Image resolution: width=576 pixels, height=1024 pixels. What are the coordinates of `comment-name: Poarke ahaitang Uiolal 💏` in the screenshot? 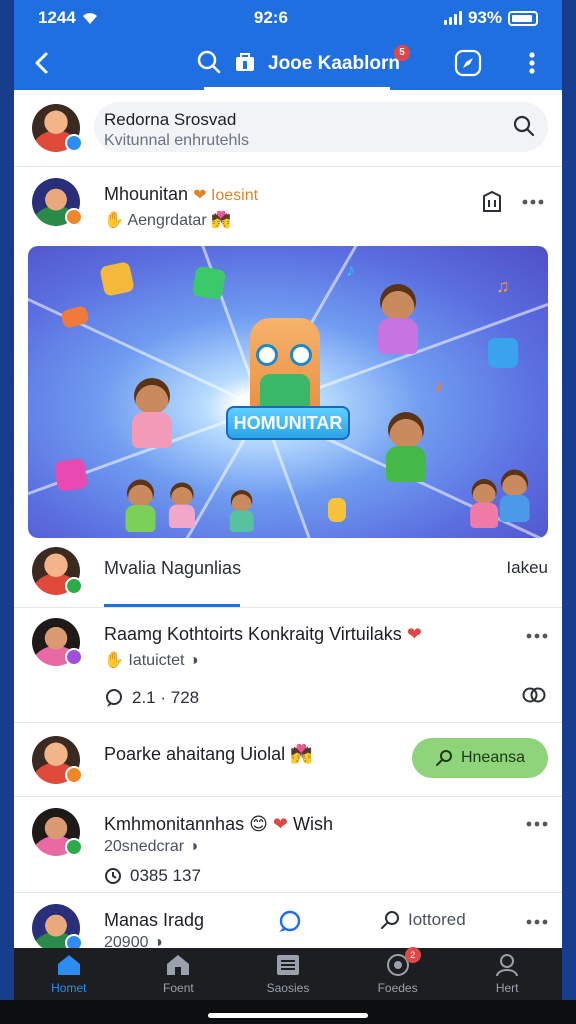 It's located at (208, 754).